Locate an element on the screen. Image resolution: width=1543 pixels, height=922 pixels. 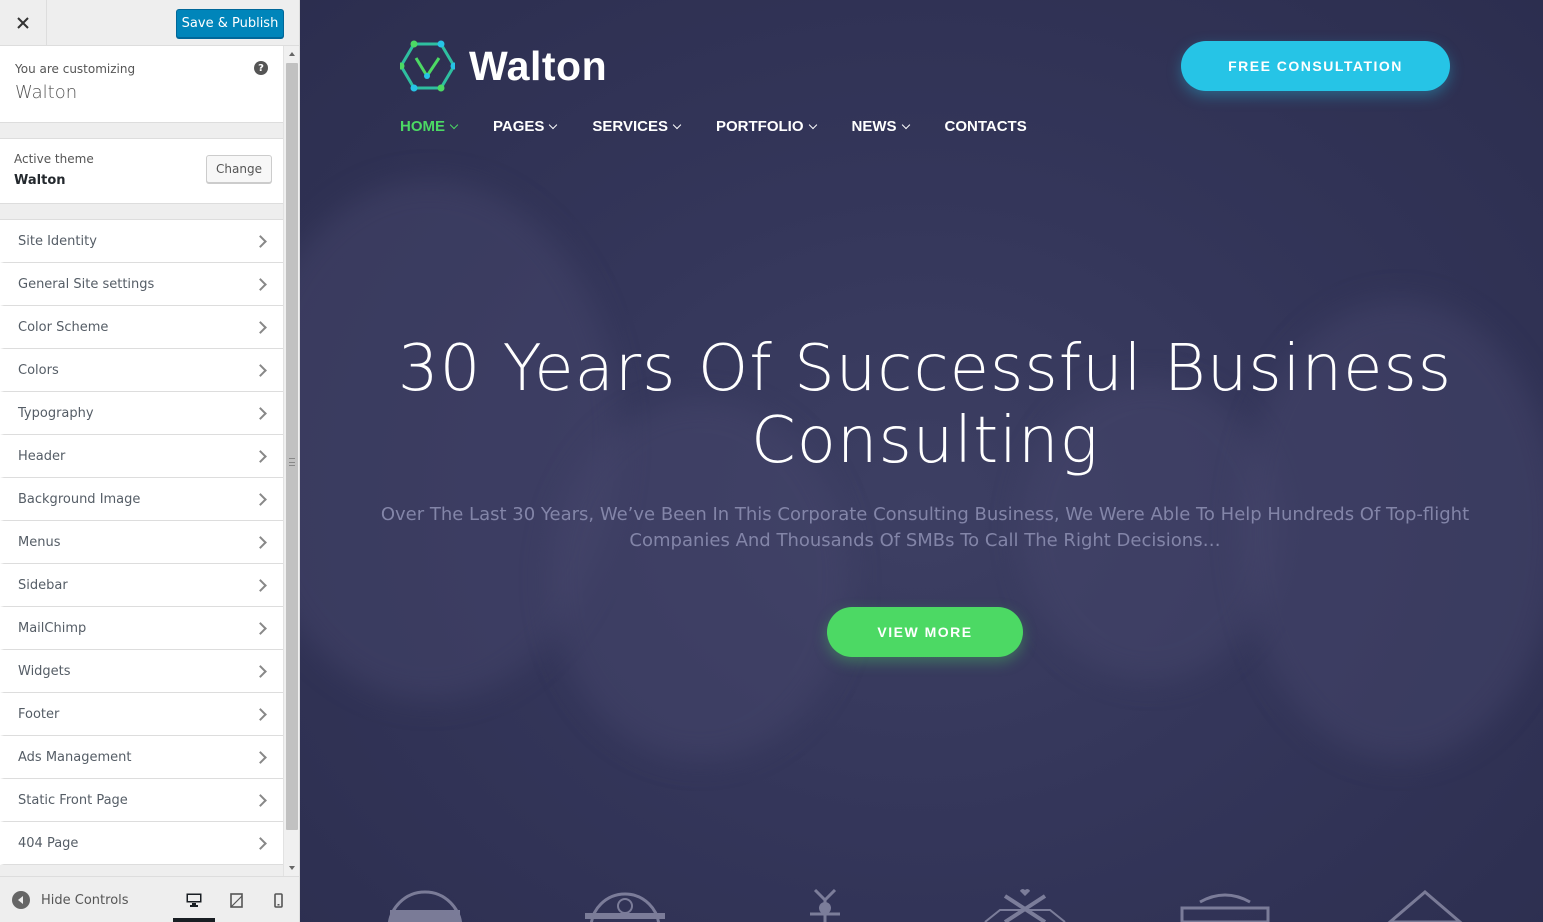
triangle-up-icon is located at coordinates (292, 54).